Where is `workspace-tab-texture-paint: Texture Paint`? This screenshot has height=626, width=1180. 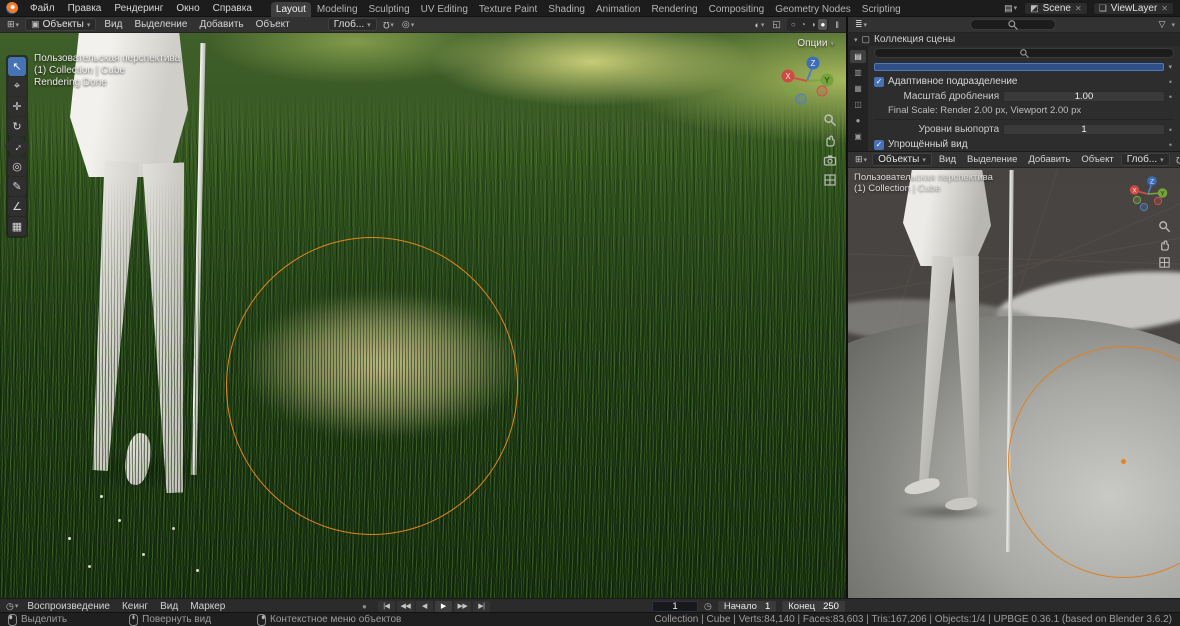 workspace-tab-texture-paint: Texture Paint is located at coordinates (508, 9).